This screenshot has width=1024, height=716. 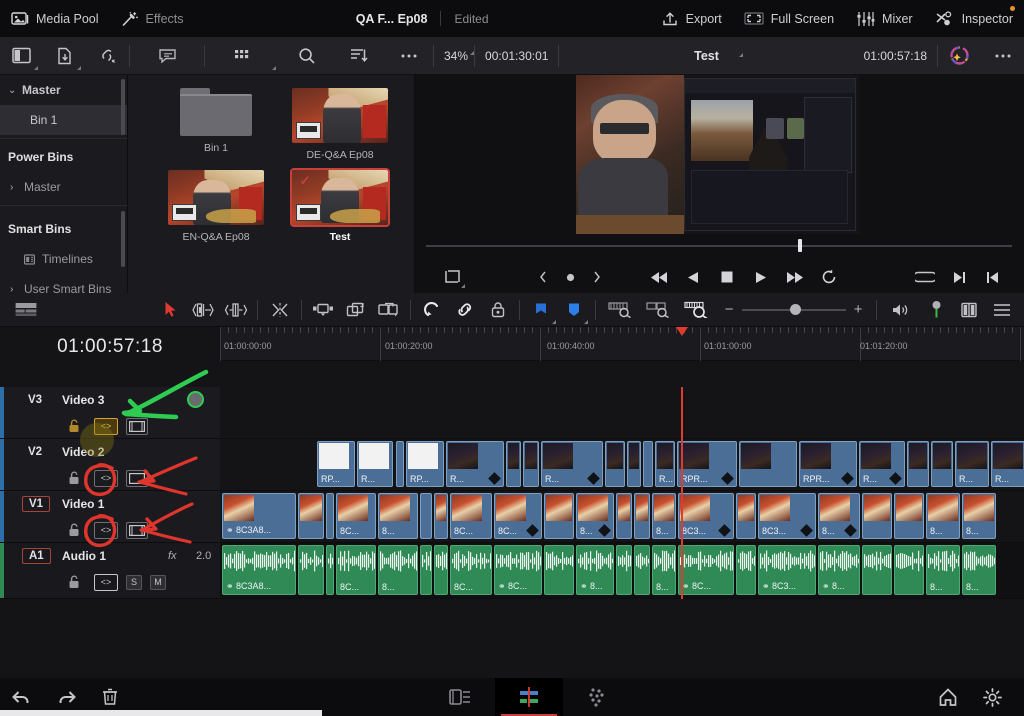 I want to click on import-media-icon, so click(x=64, y=56).